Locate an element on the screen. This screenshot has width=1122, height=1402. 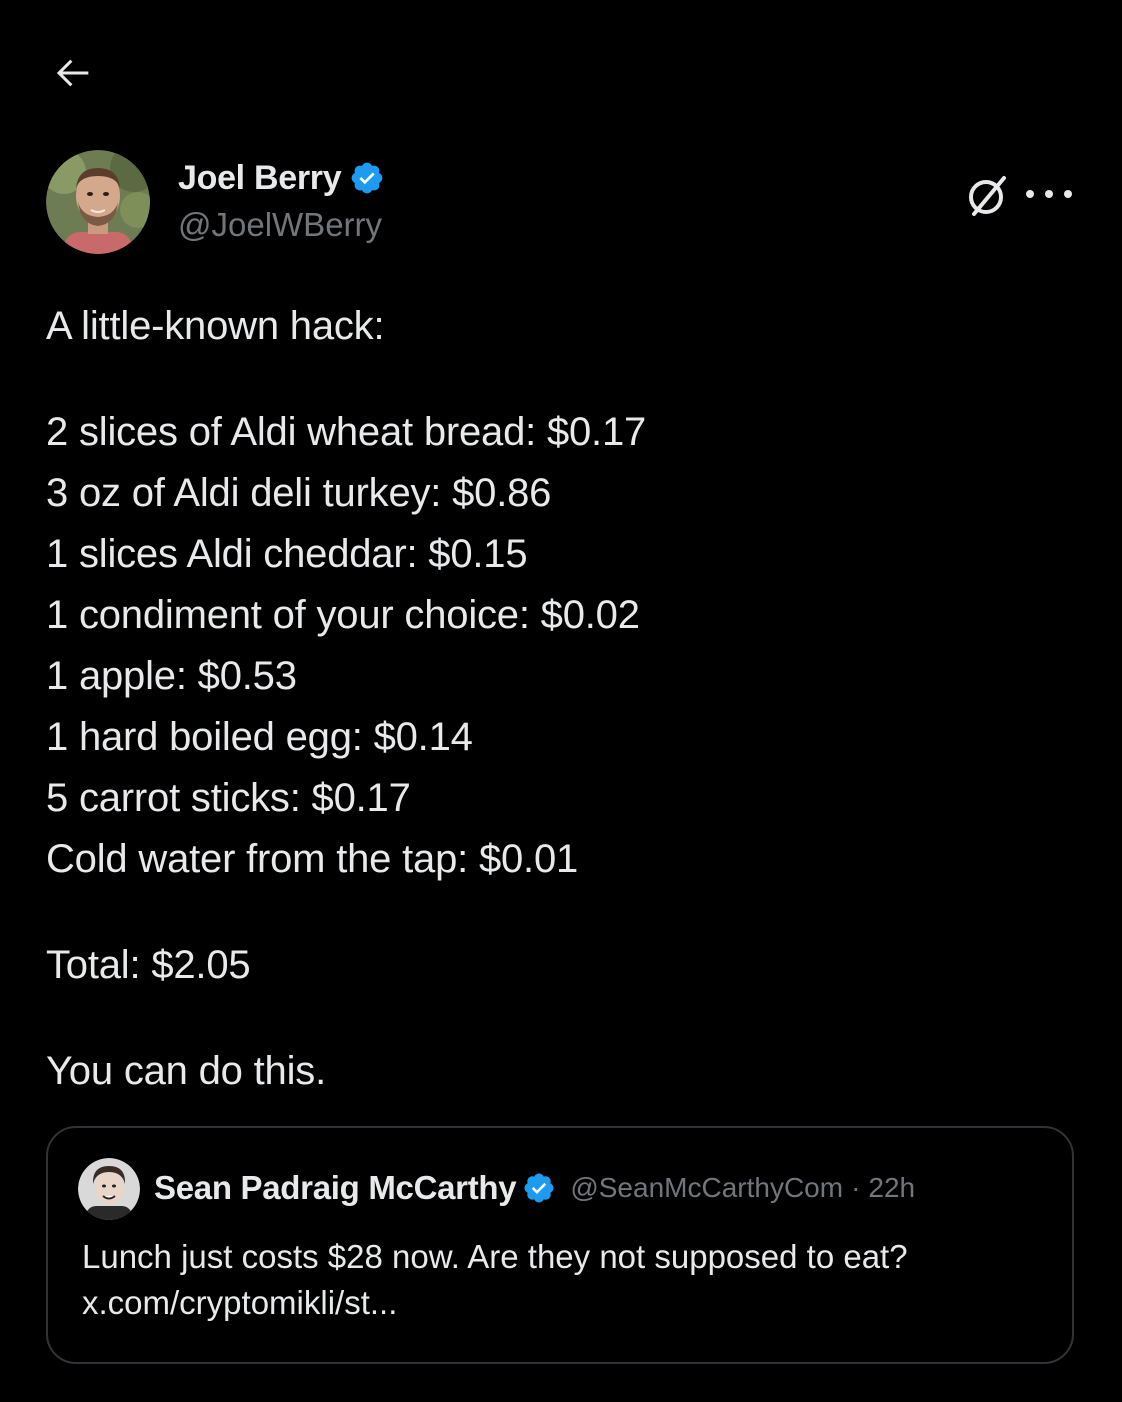
more-options-icon is located at coordinates (1049, 194).